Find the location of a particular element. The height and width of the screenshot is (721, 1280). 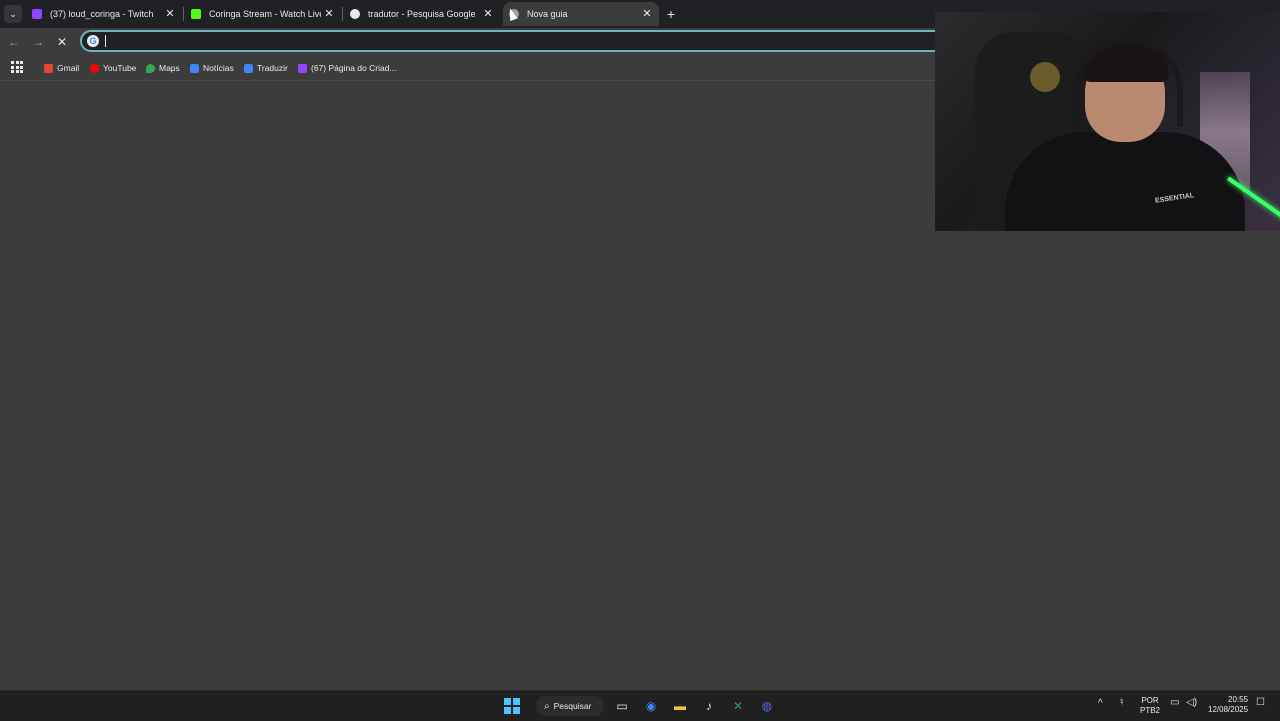

tab-search-button: ⌄ is located at coordinates (13, 14).